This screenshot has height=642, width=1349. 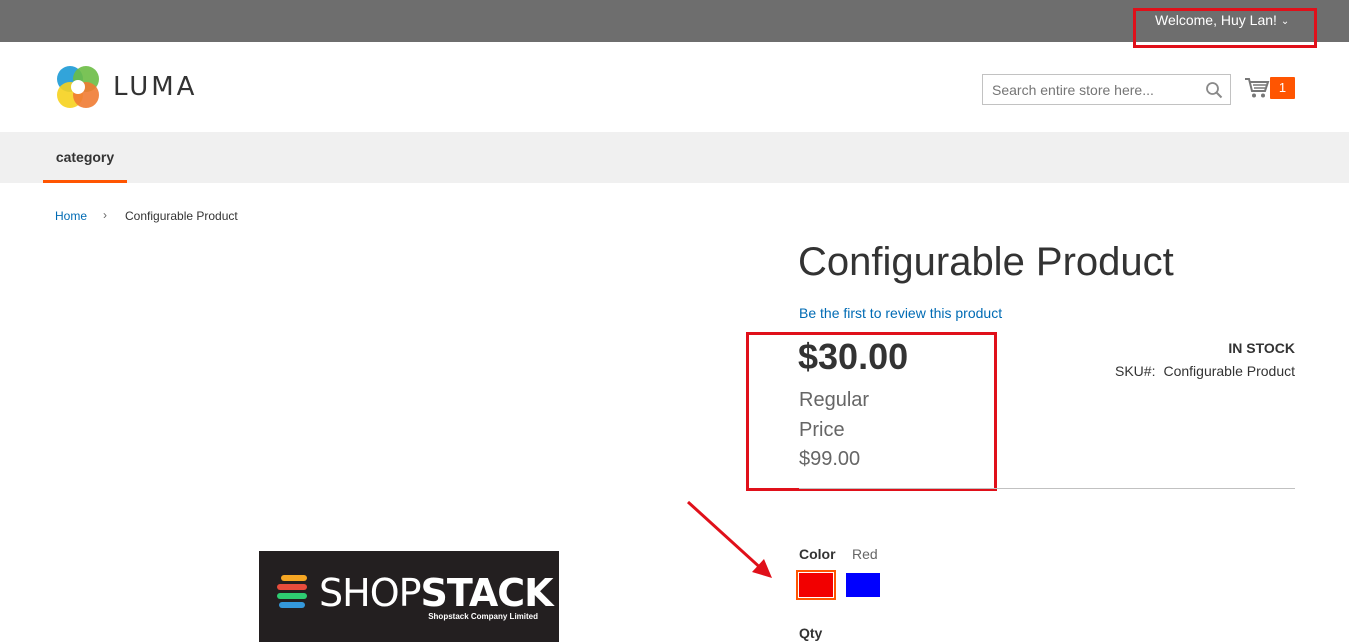 What do you see at coordinates (78, 87) in the screenshot?
I see `luma-logo-icon` at bounding box center [78, 87].